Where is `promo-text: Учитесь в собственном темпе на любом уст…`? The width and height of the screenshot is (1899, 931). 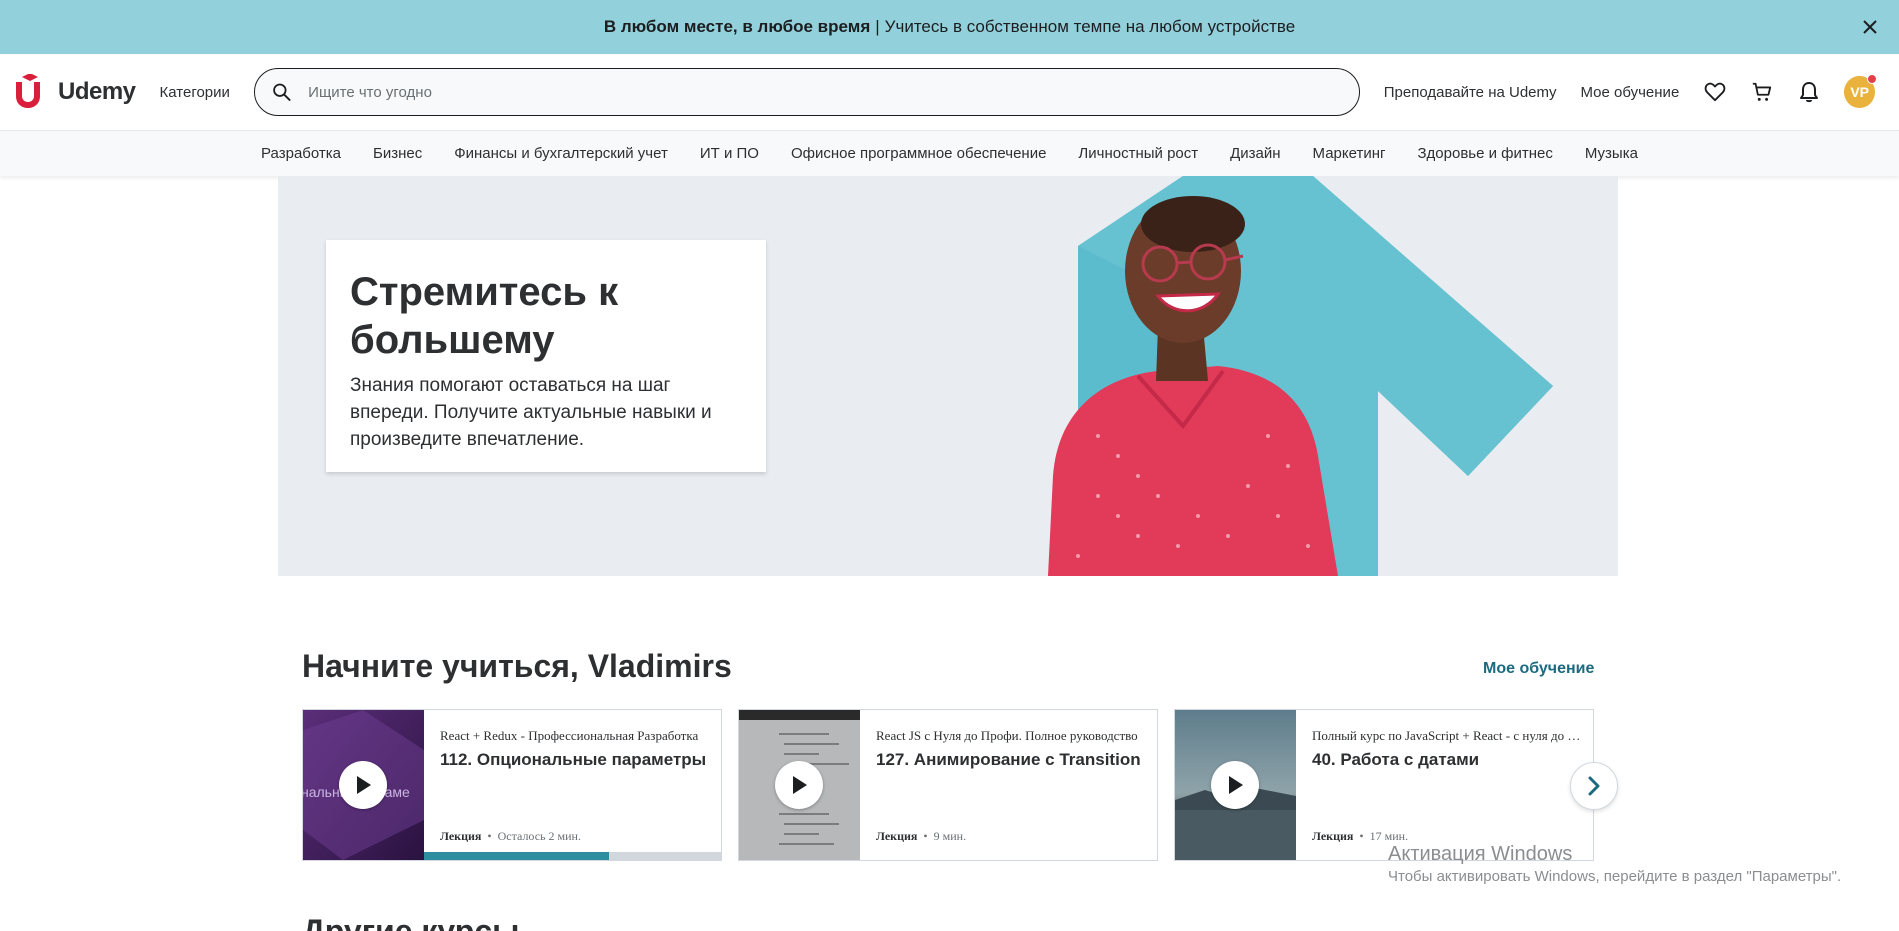 promo-text: Учитесь в собственном темпе на любом уст… is located at coordinates (1090, 26).